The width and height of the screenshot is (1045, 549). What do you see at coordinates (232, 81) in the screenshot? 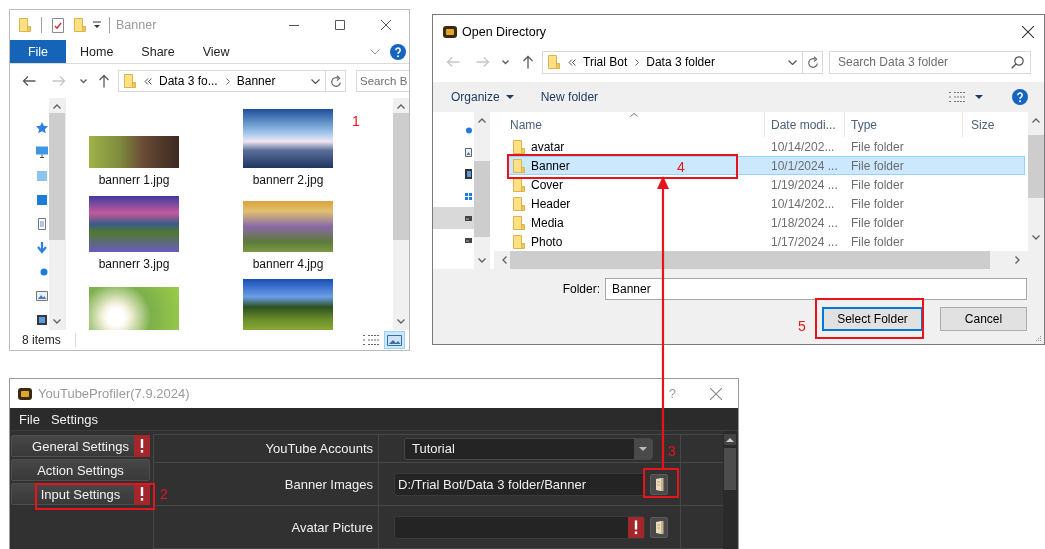
I see `address-bar: Data 3 fo... Banner` at bounding box center [232, 81].